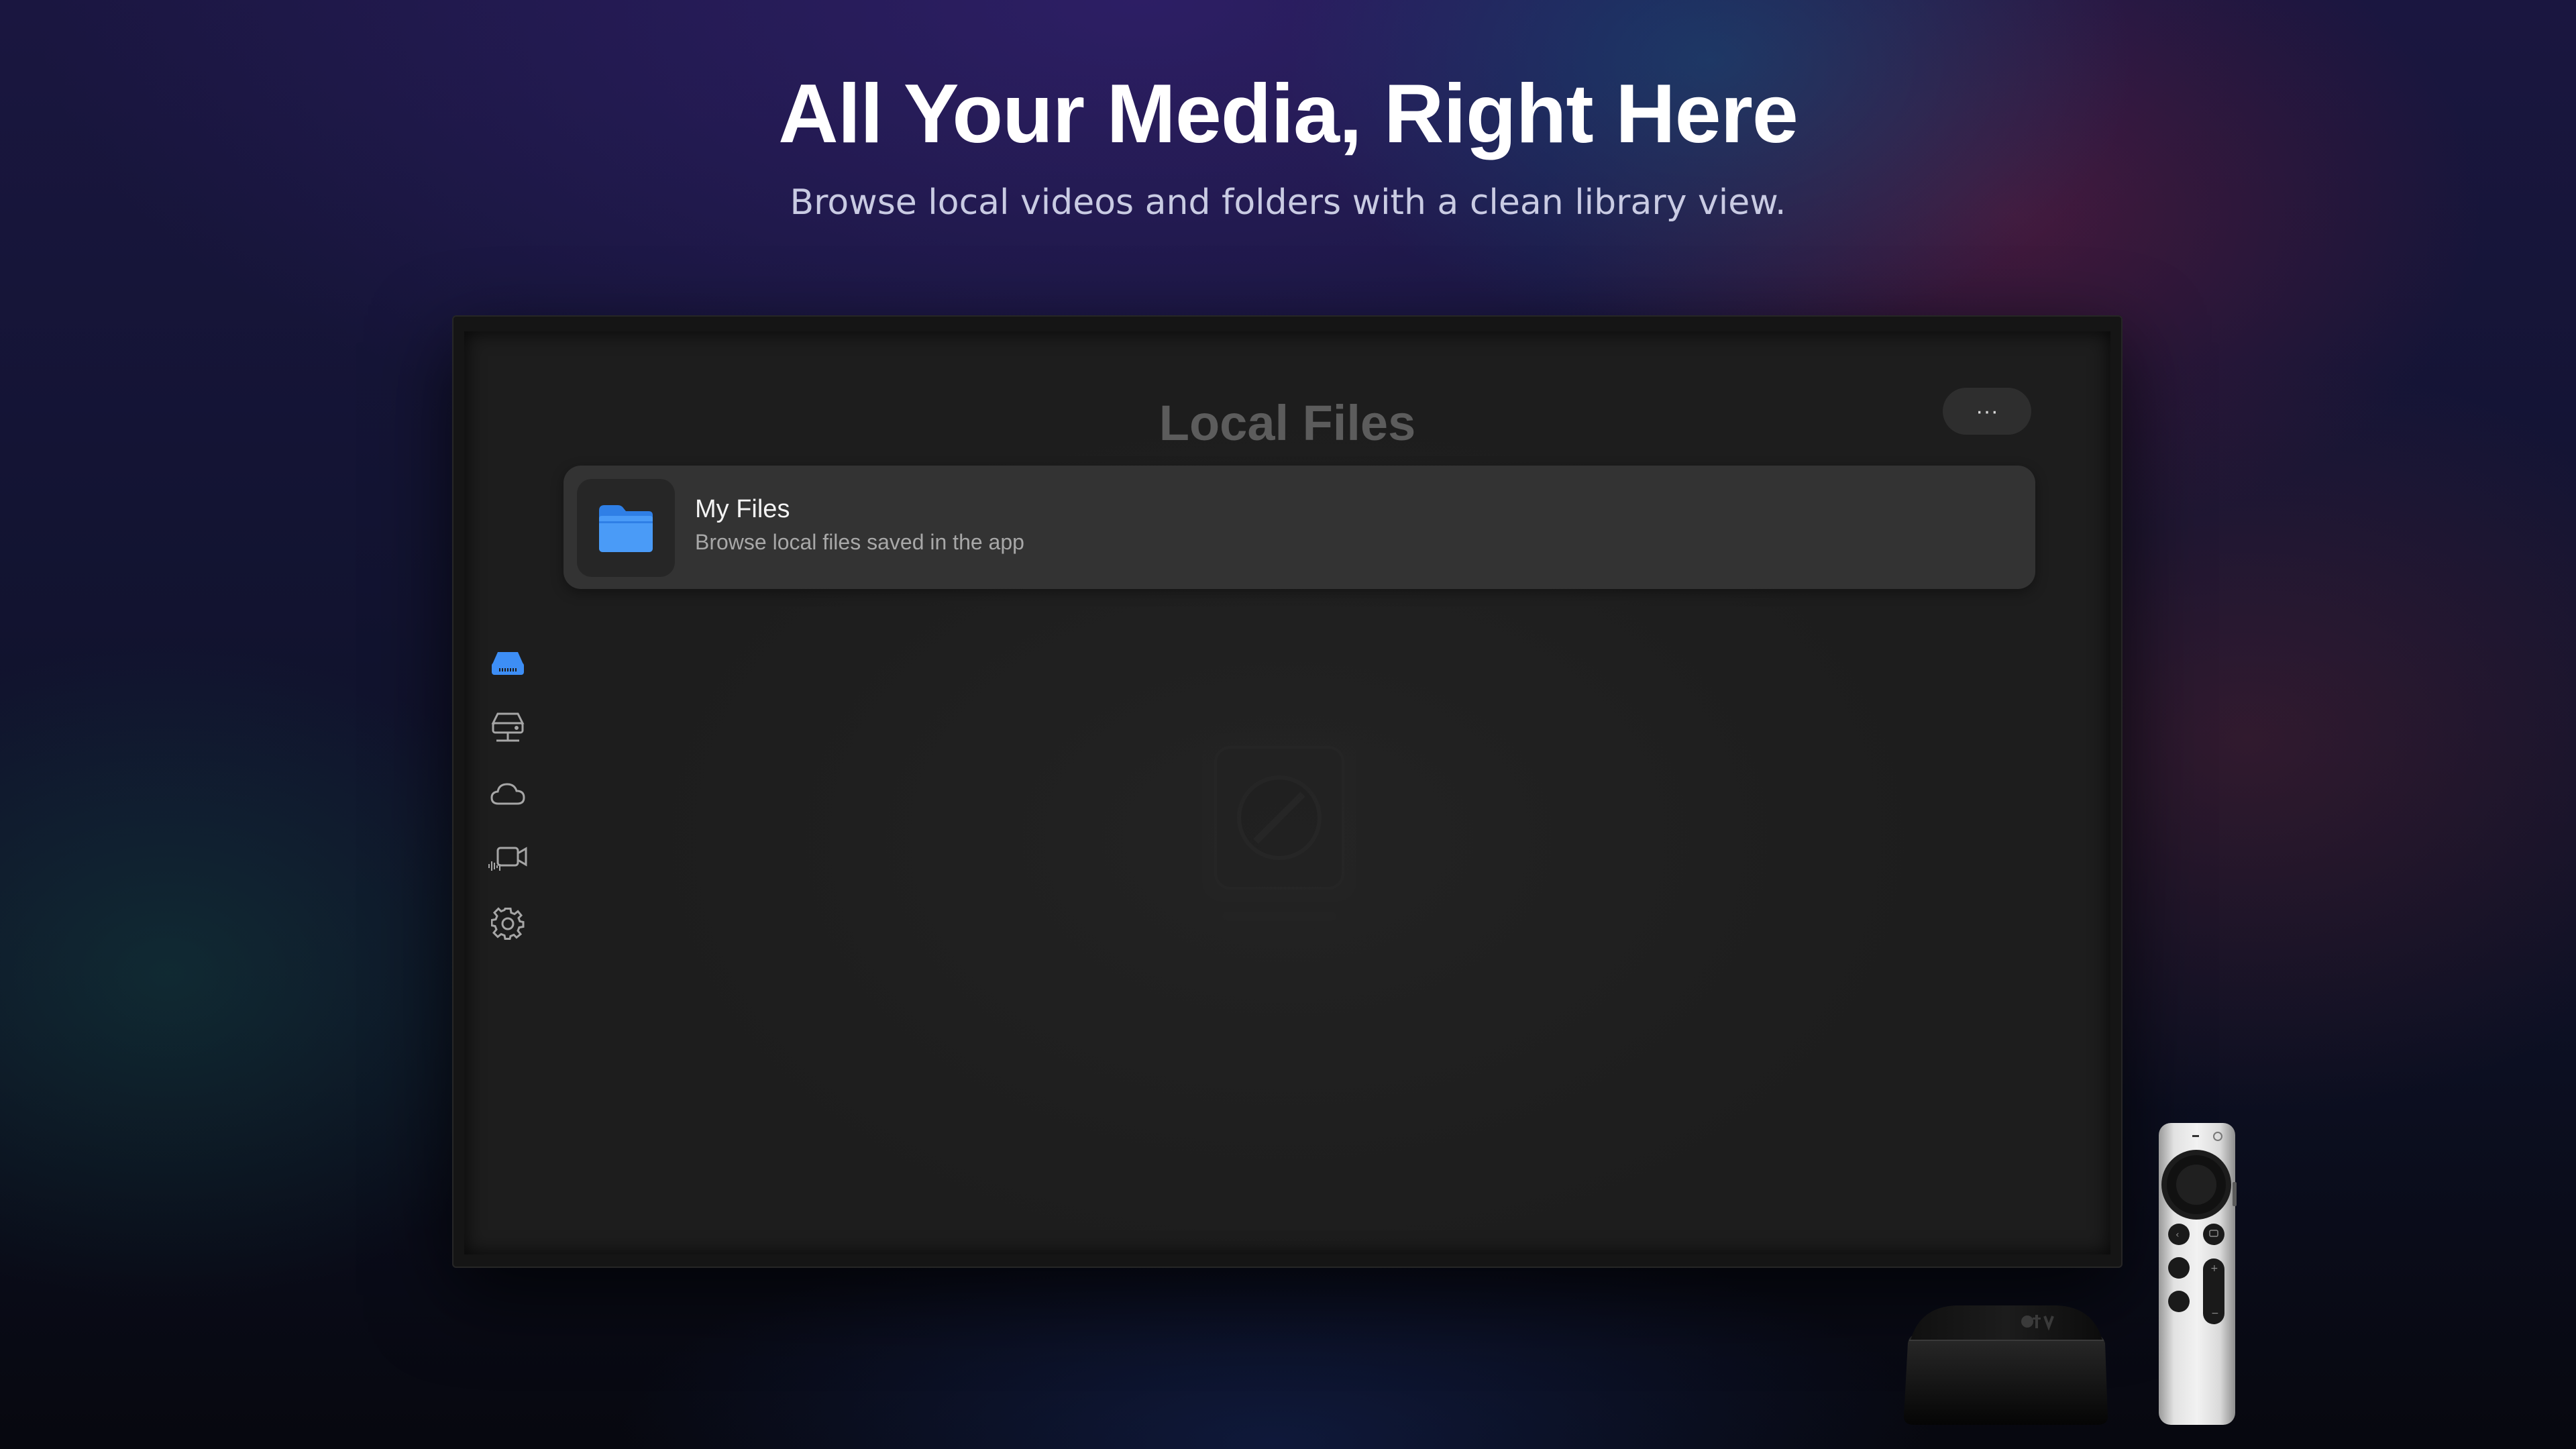 The height and width of the screenshot is (1449, 2576). Describe the element at coordinates (1287, 423) in the screenshot. I see `page-title: Local Files` at that location.